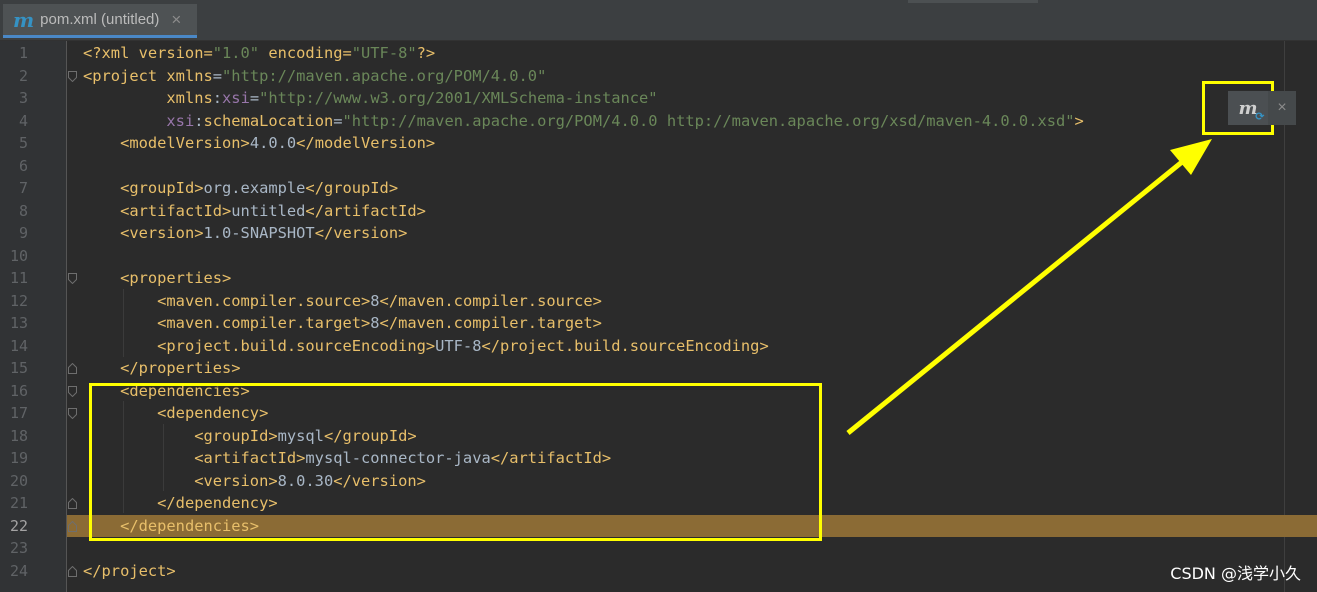 This screenshot has height=592, width=1317. What do you see at coordinates (18, 480) in the screenshot?
I see `line-number: 20` at bounding box center [18, 480].